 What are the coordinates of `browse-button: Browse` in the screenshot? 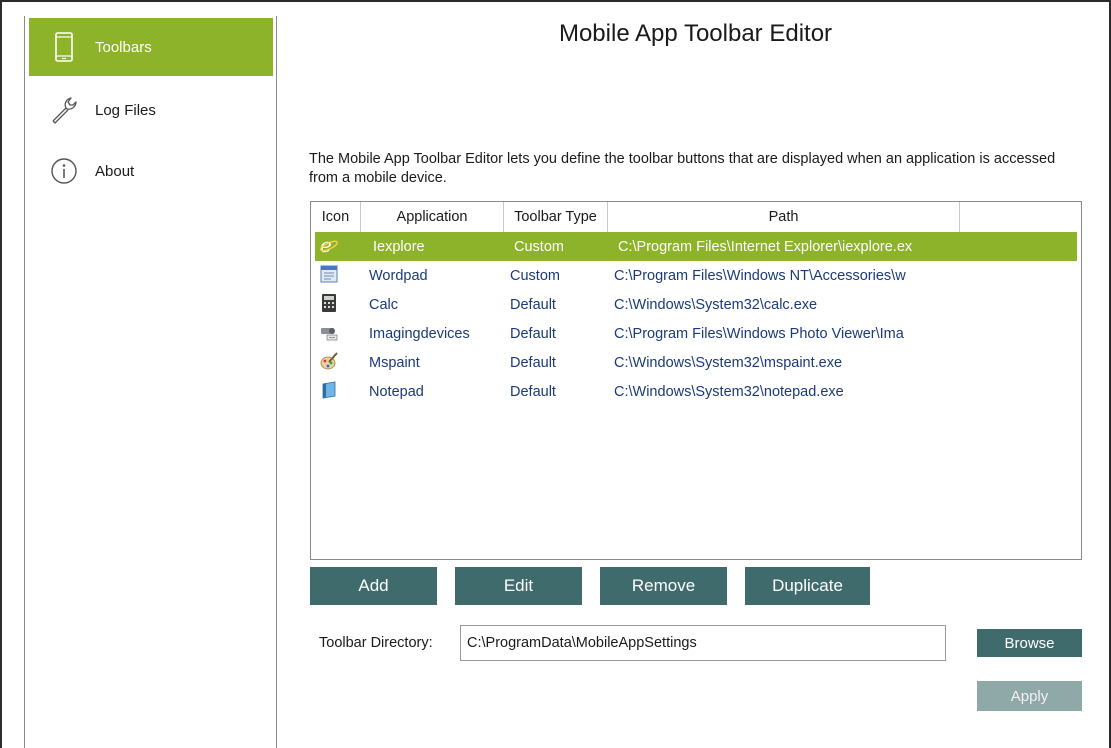 It's located at (1029, 643).